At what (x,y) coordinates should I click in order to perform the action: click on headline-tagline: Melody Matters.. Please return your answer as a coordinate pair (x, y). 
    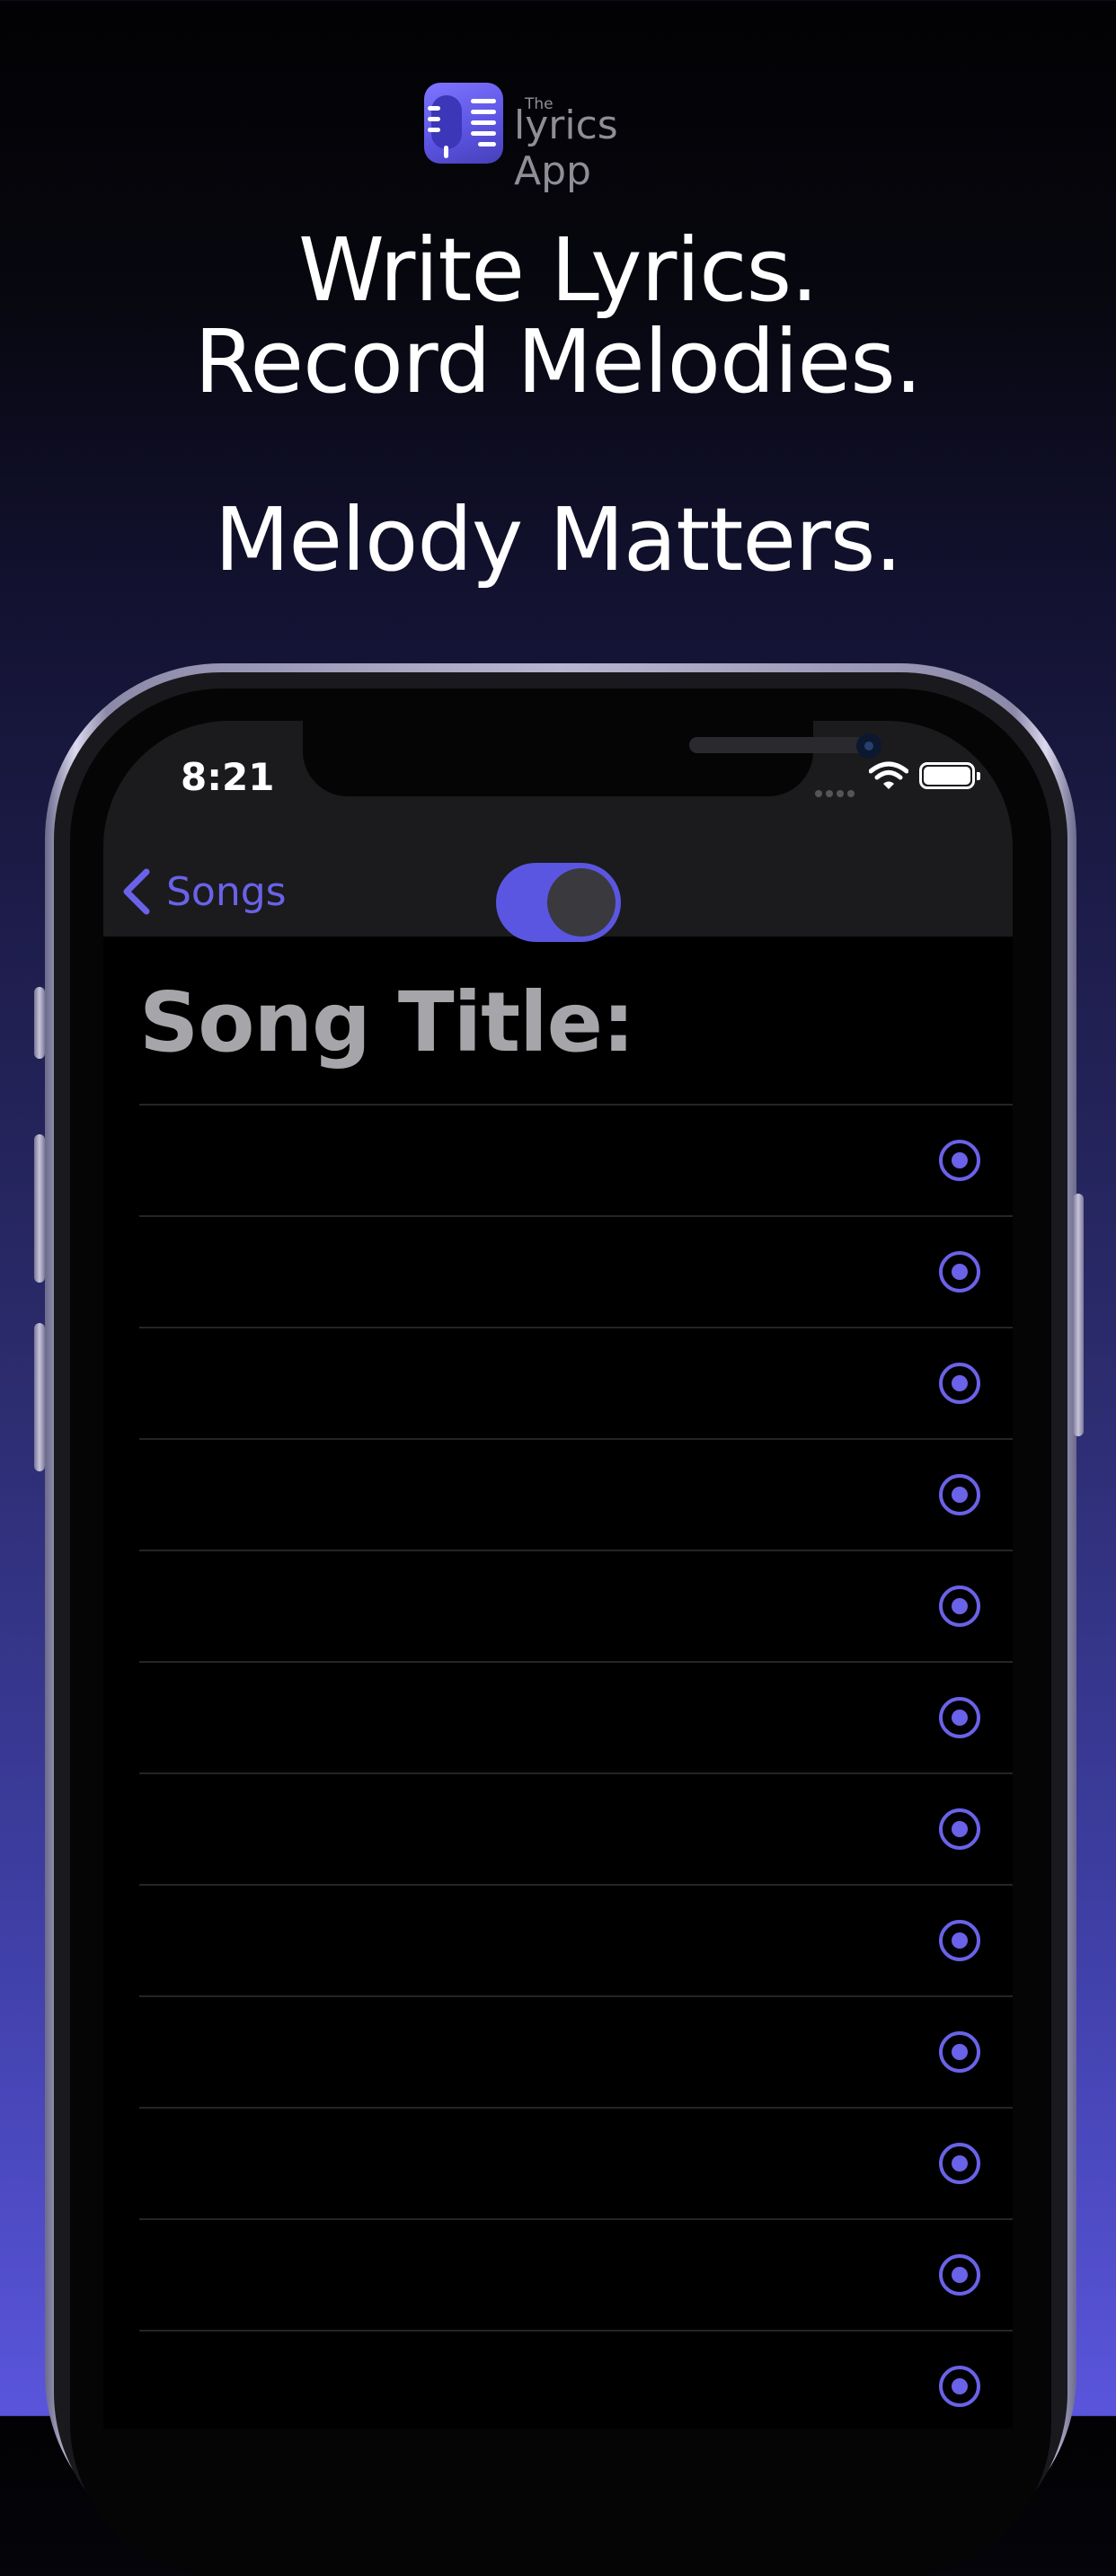
    Looking at the image, I should click on (558, 540).